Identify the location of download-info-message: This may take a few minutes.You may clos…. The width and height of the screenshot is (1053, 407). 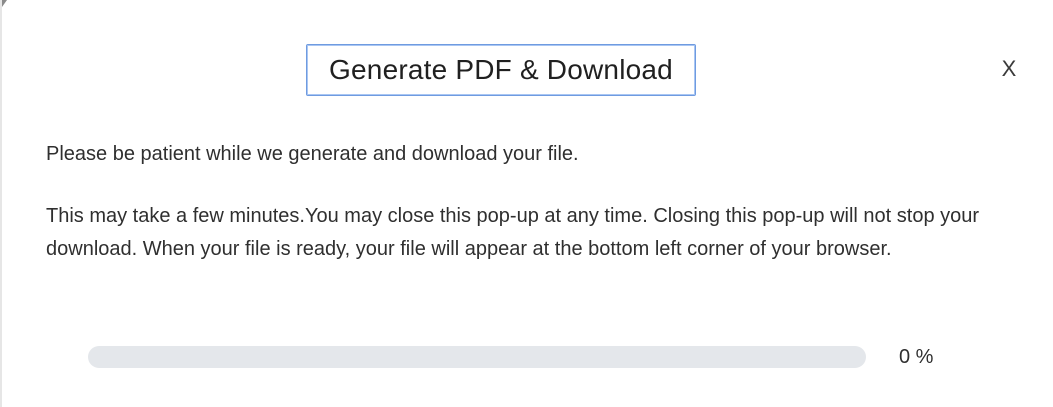
(513, 232).